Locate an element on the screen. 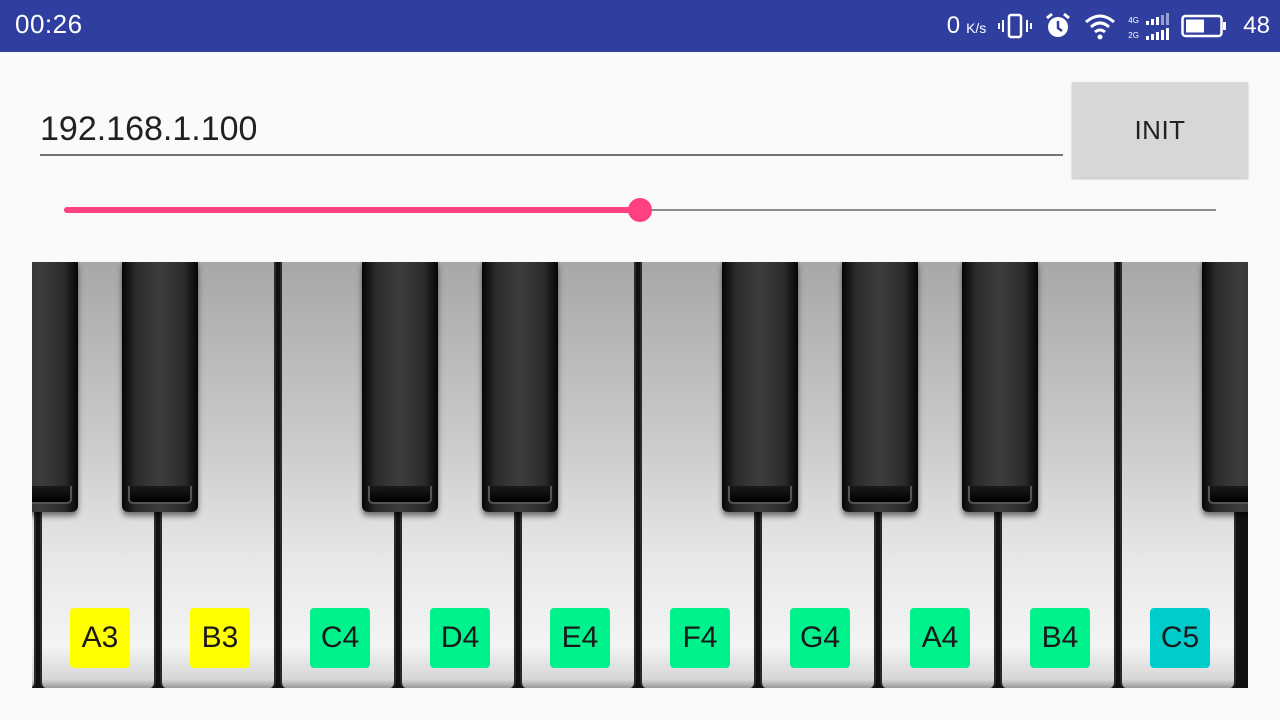  init-button: INIT is located at coordinates (1160, 130).